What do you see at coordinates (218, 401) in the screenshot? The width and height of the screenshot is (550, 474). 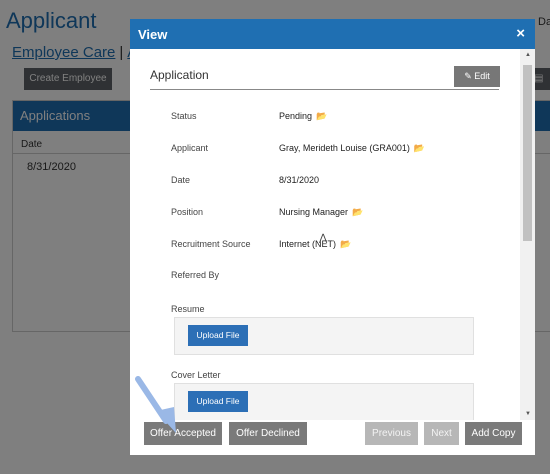 I see `cover-letter-upload-button: Upload File` at bounding box center [218, 401].